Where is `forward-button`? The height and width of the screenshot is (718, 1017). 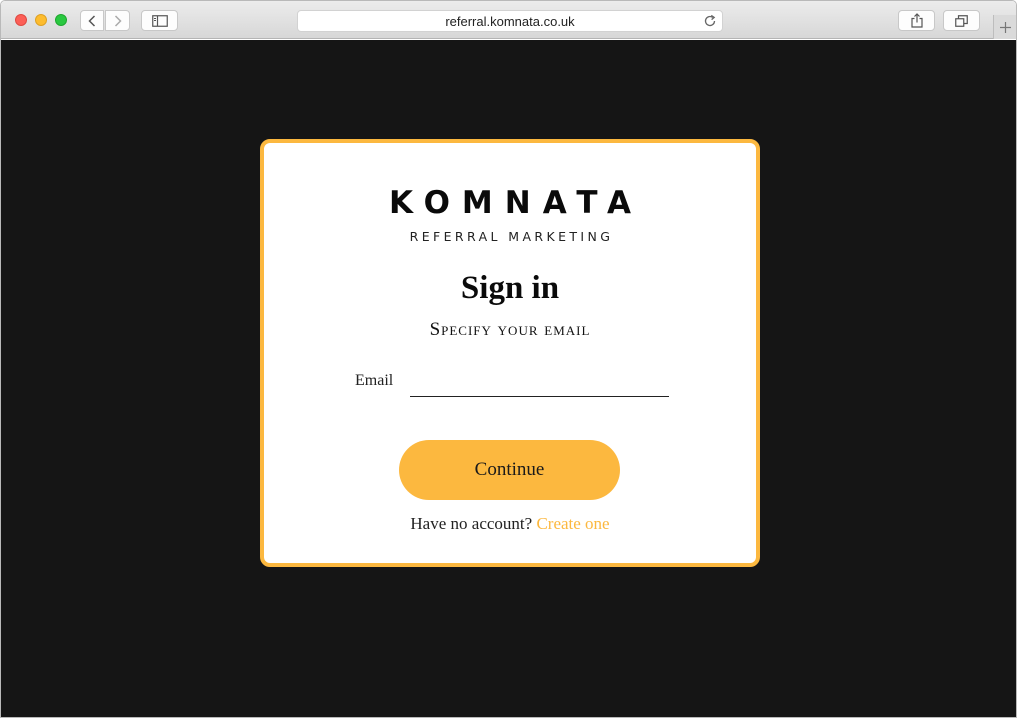
forward-button is located at coordinates (117, 20).